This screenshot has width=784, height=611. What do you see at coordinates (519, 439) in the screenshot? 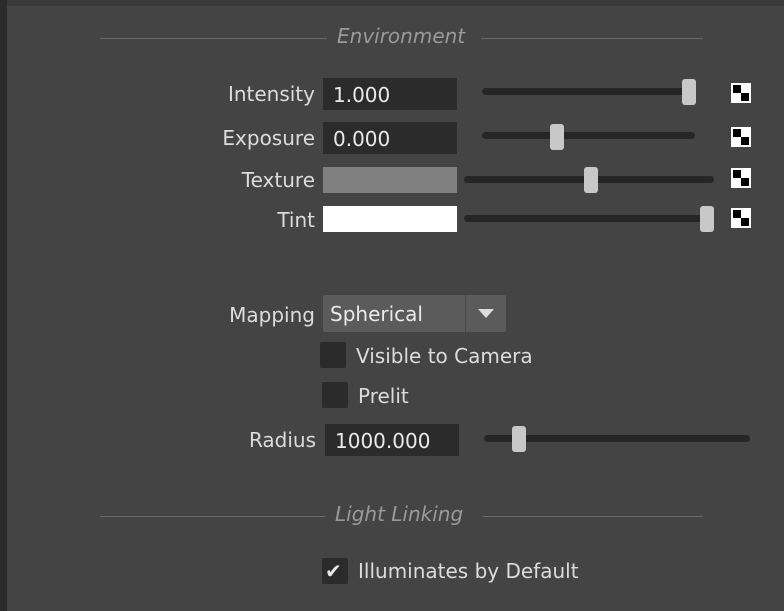
I see `radius-slider-thumb` at bounding box center [519, 439].